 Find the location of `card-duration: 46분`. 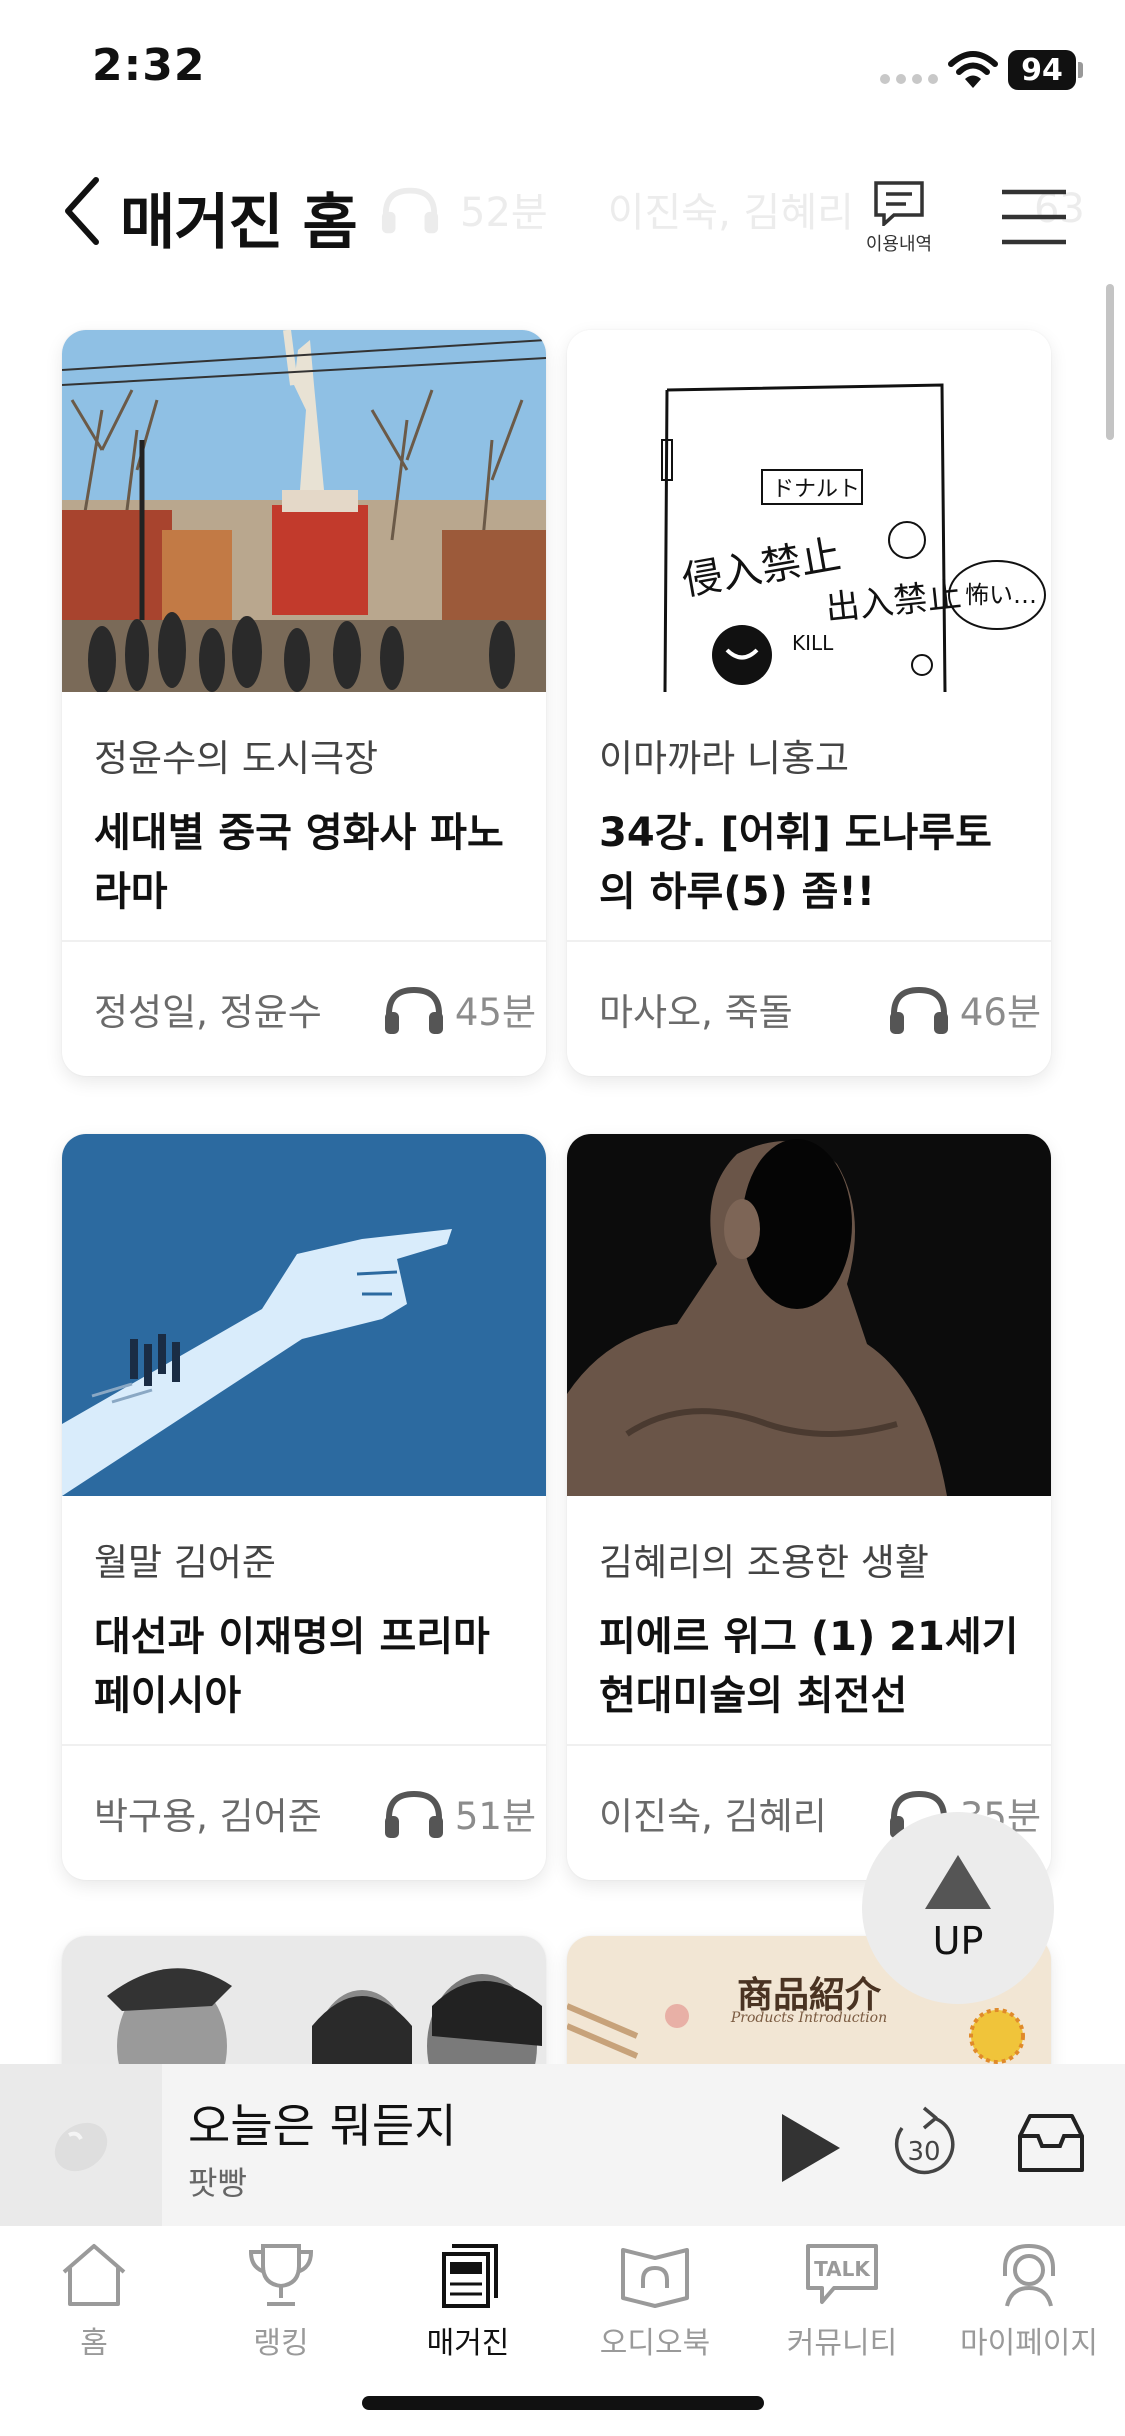

card-duration: 46분 is located at coordinates (964, 1009).